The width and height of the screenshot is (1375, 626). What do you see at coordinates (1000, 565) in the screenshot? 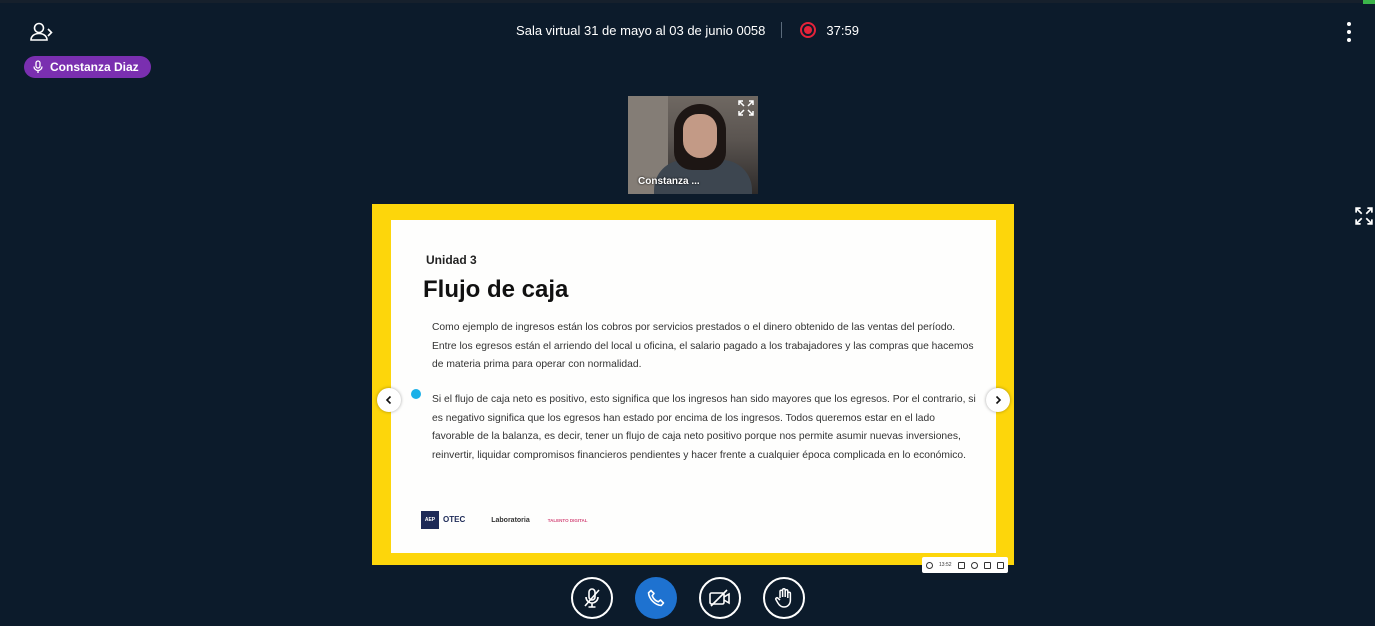
I see `collapse-icon` at bounding box center [1000, 565].